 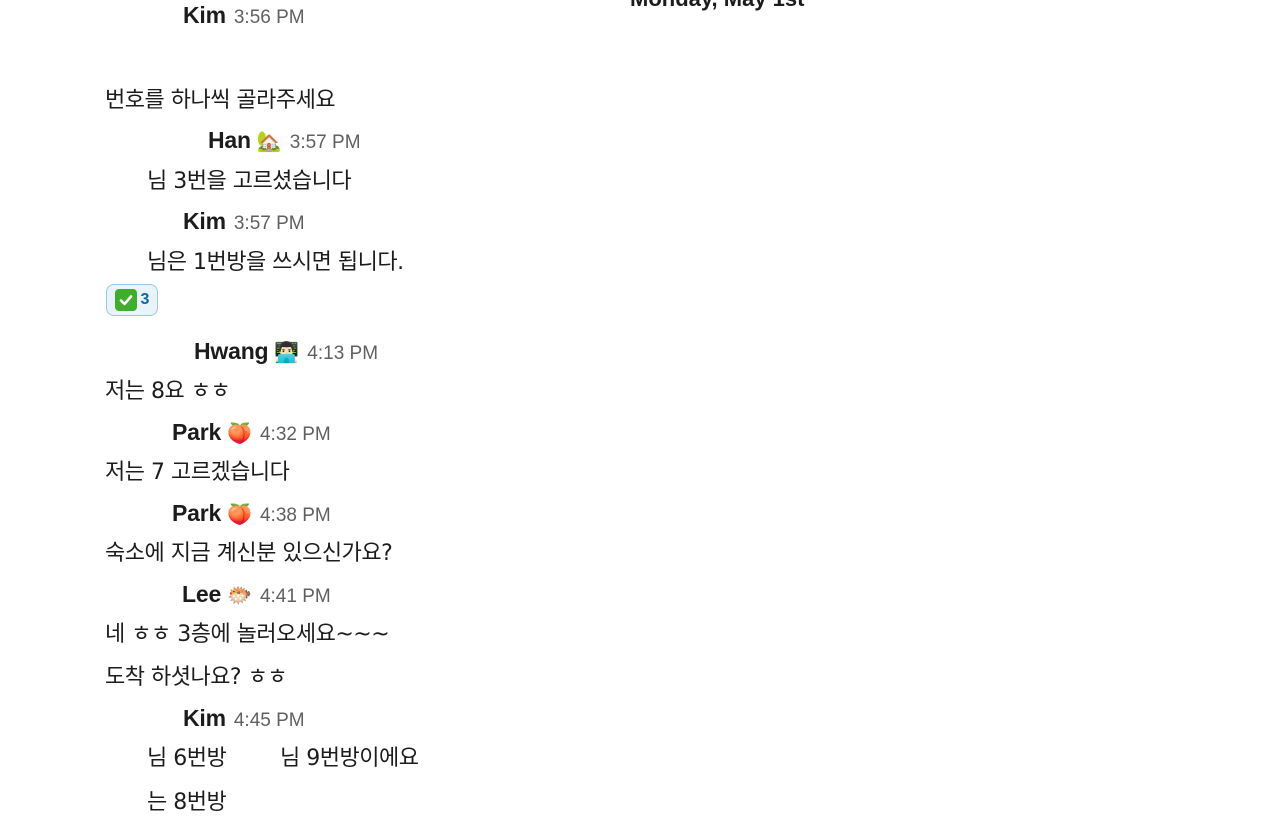 I want to click on reaction-button: 3, so click(x=132, y=300).